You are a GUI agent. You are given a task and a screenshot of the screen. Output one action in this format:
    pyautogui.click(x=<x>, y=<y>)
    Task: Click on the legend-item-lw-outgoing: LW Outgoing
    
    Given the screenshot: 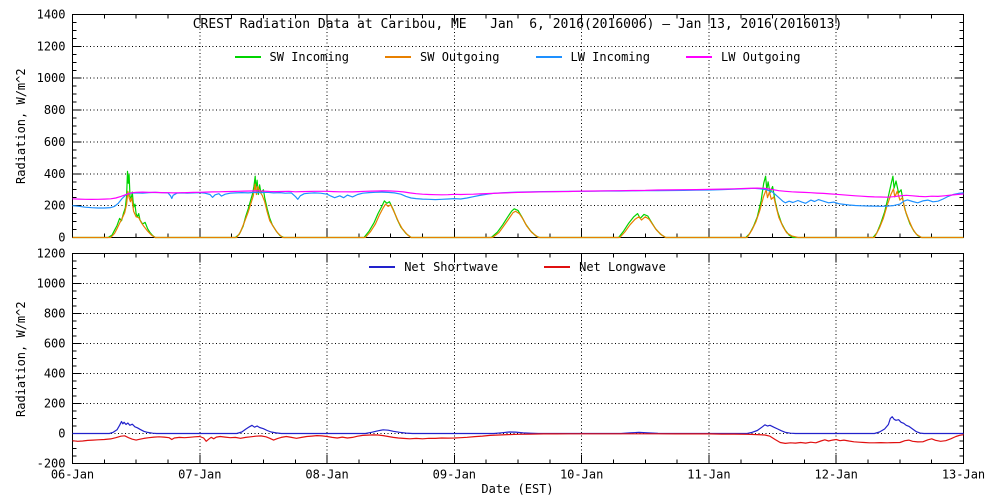 What is the action you would take?
    pyautogui.click(x=743, y=57)
    